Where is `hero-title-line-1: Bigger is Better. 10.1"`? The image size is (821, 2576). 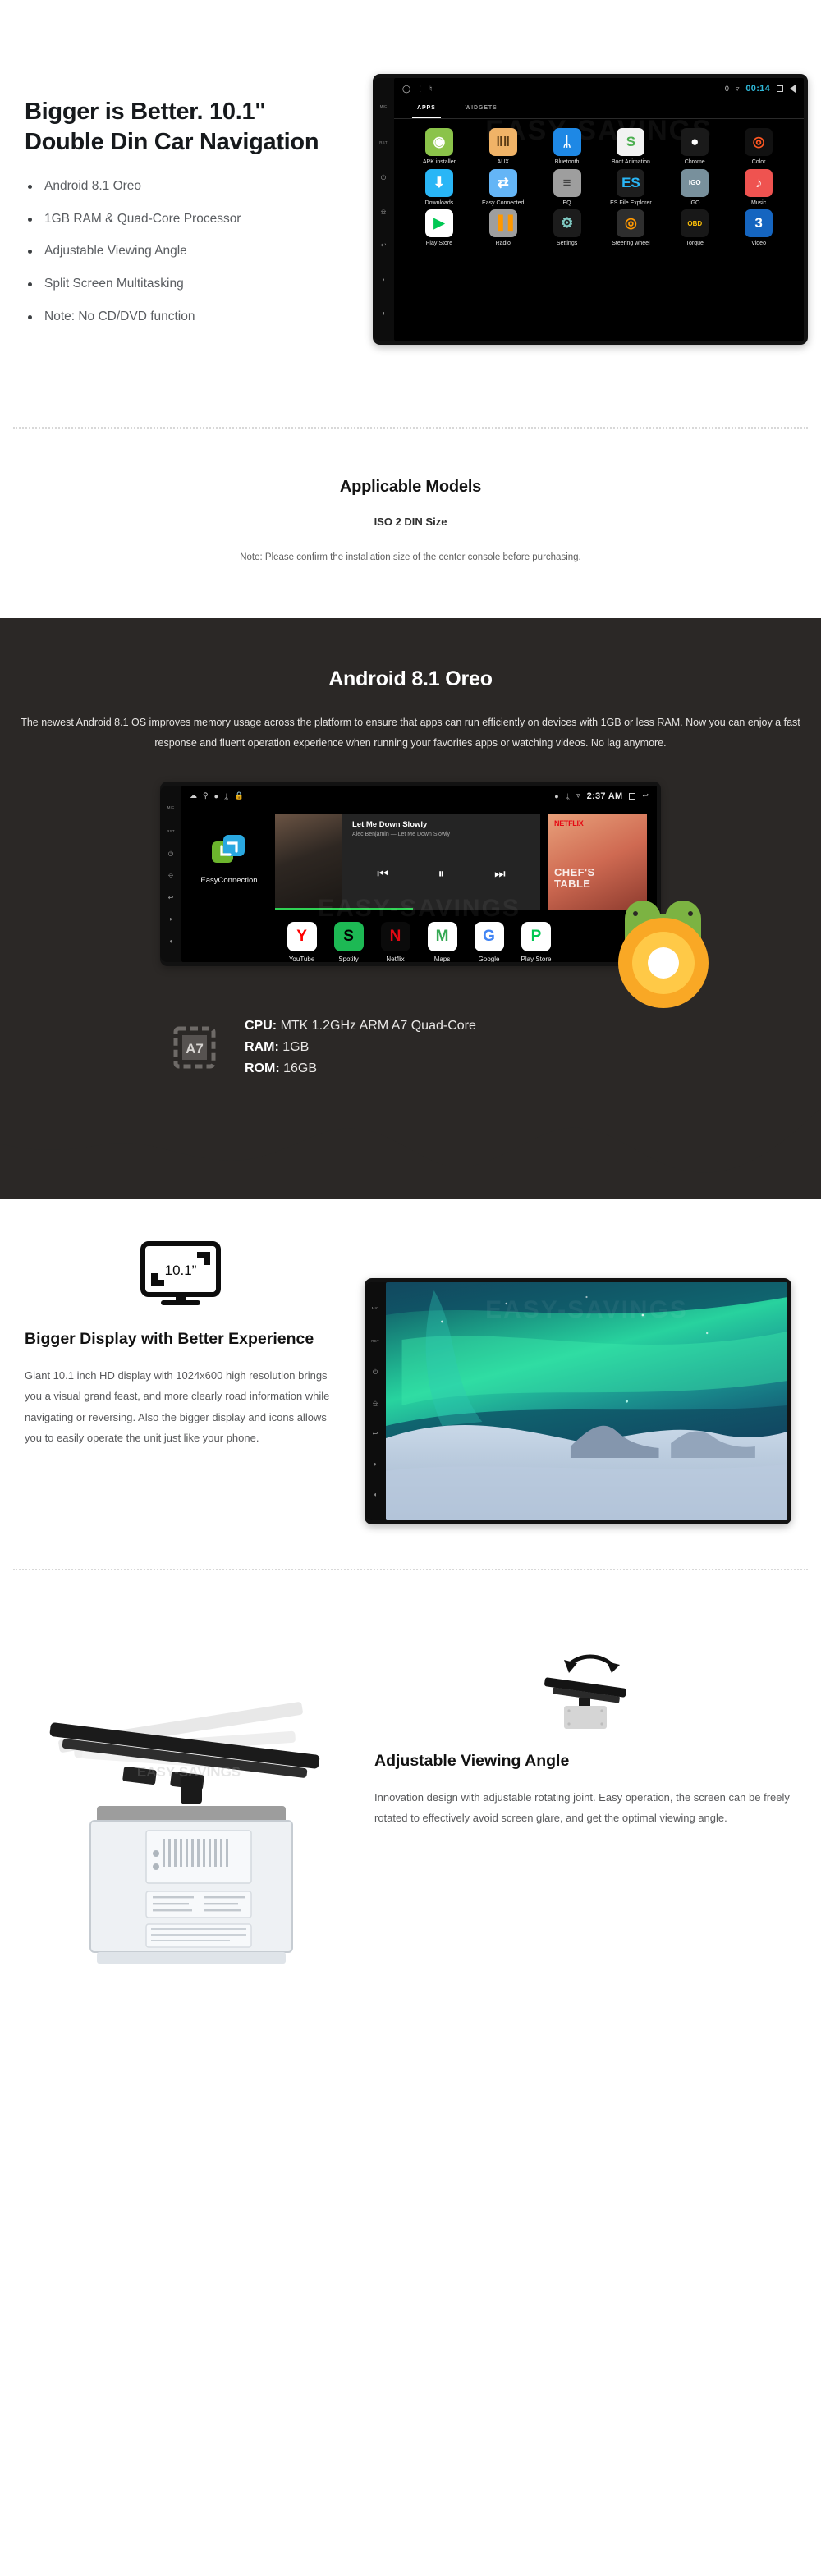 hero-title-line-1: Bigger is Better. 10.1" is located at coordinates (145, 112).